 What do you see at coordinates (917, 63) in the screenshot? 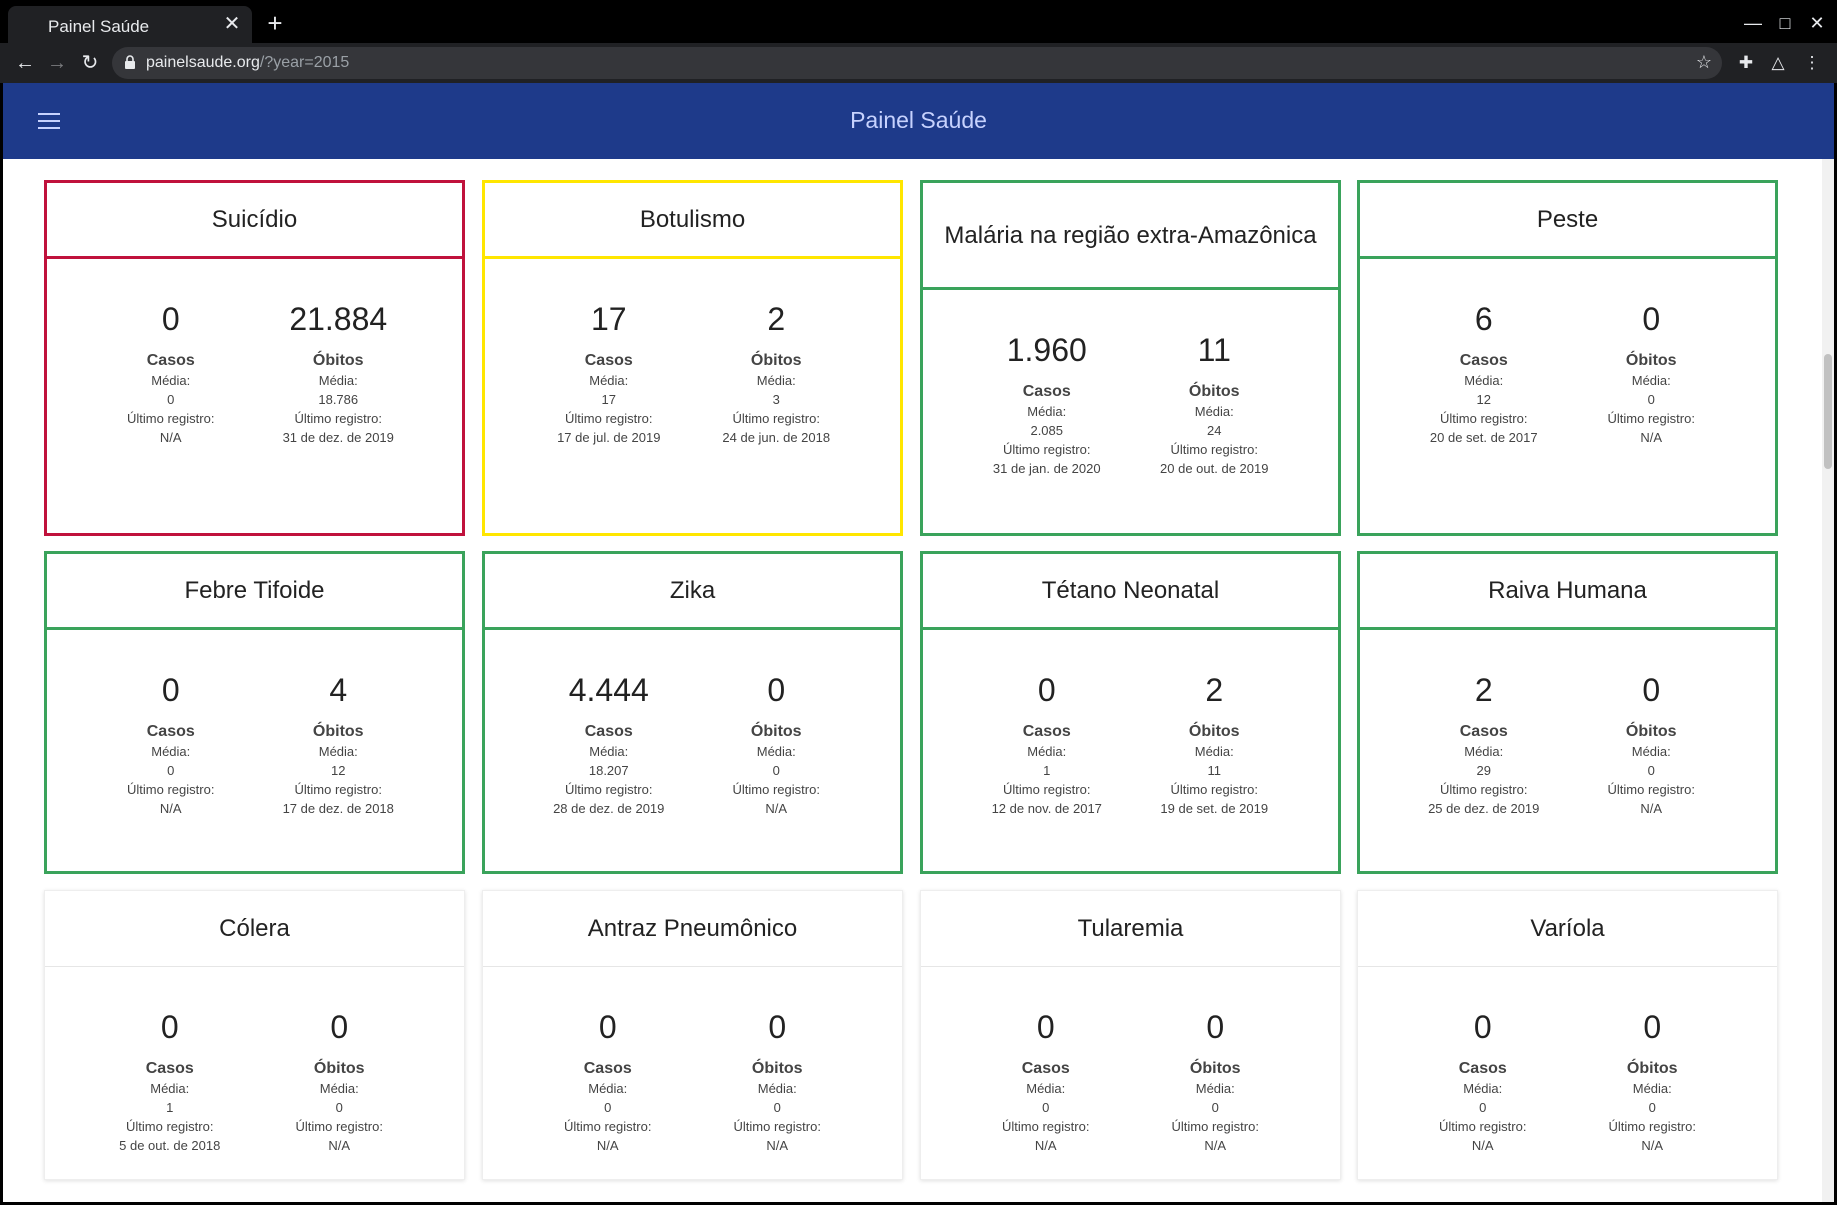
I see `address-bar: painelsaude.org/?year=2015 ☆` at bounding box center [917, 63].